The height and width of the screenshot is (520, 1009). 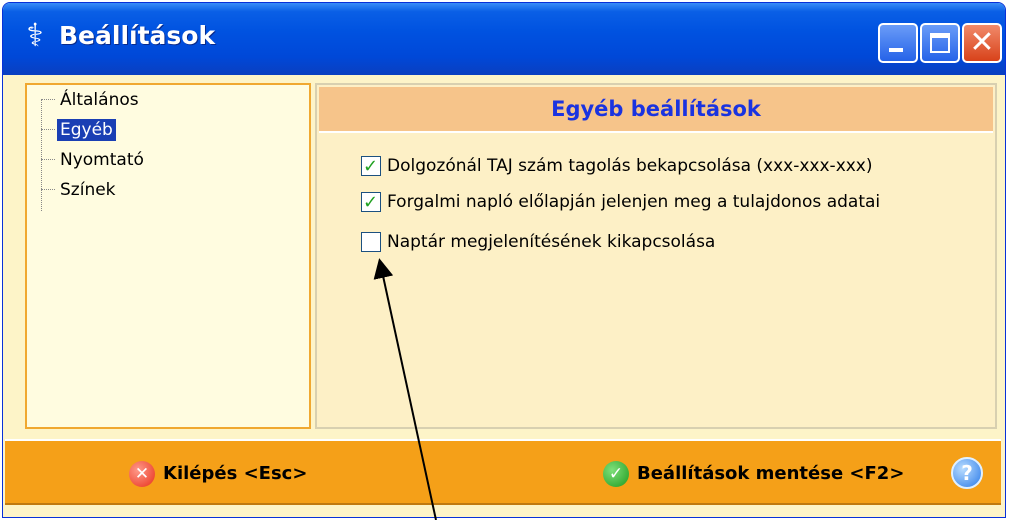 I want to click on panel-header: Egyéb beállítások, so click(x=656, y=110).